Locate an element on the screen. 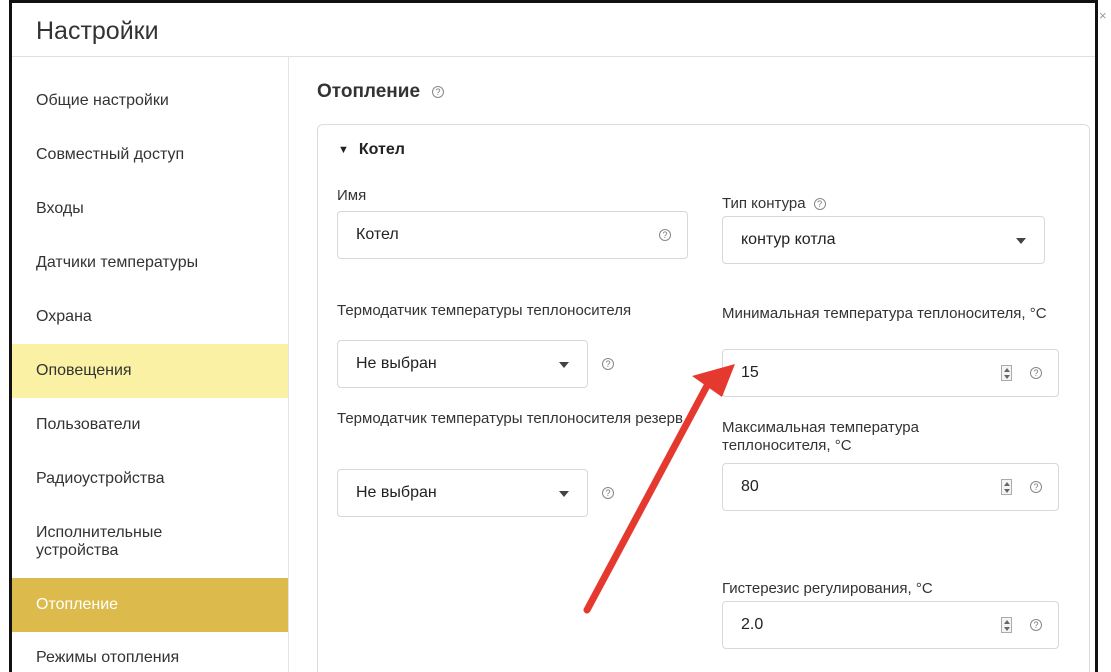 The image size is (1111, 672). sidebar-item-users: Пользователи is located at coordinates (150, 425).